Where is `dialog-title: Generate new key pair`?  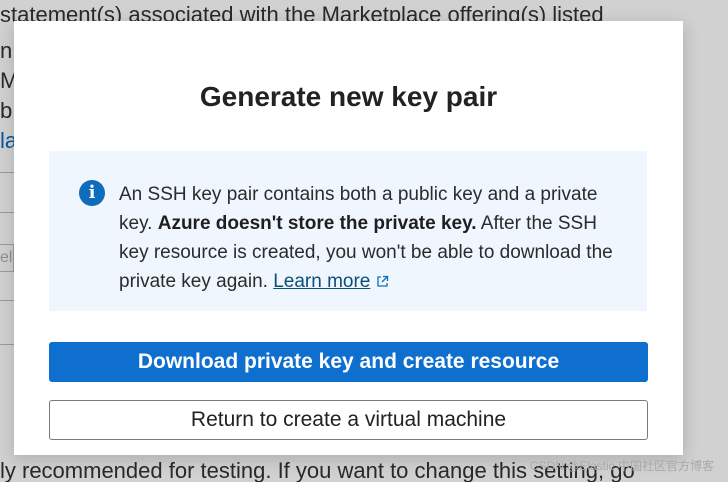
dialog-title: Generate new key pair is located at coordinates (348, 96).